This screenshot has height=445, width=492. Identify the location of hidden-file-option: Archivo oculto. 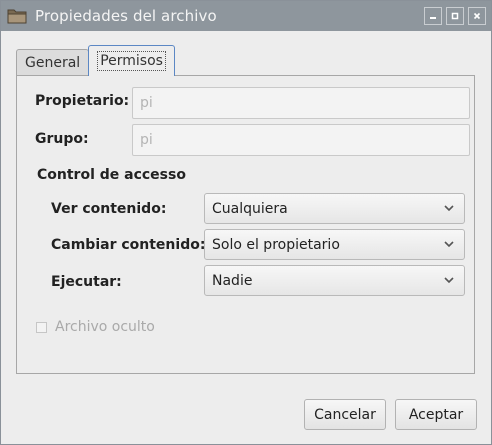
(95, 327).